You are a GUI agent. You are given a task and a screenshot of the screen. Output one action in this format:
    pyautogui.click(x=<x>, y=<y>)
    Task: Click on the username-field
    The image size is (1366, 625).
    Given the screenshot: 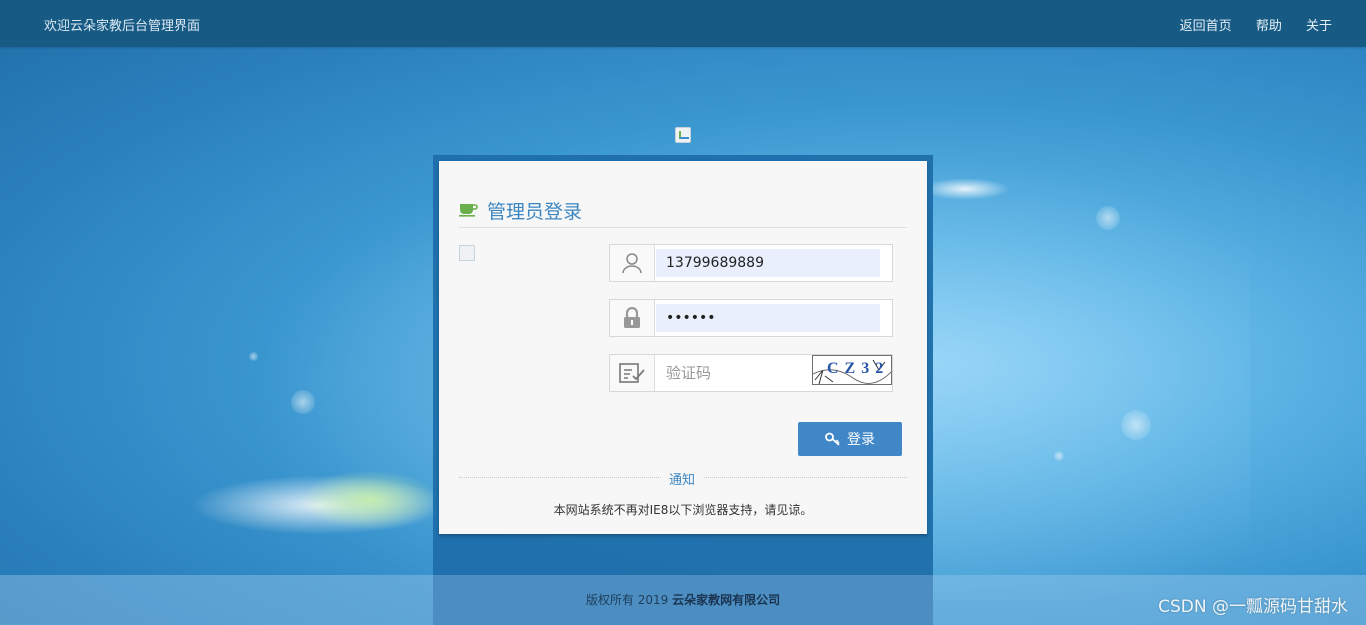 What is the action you would take?
    pyautogui.click(x=751, y=263)
    